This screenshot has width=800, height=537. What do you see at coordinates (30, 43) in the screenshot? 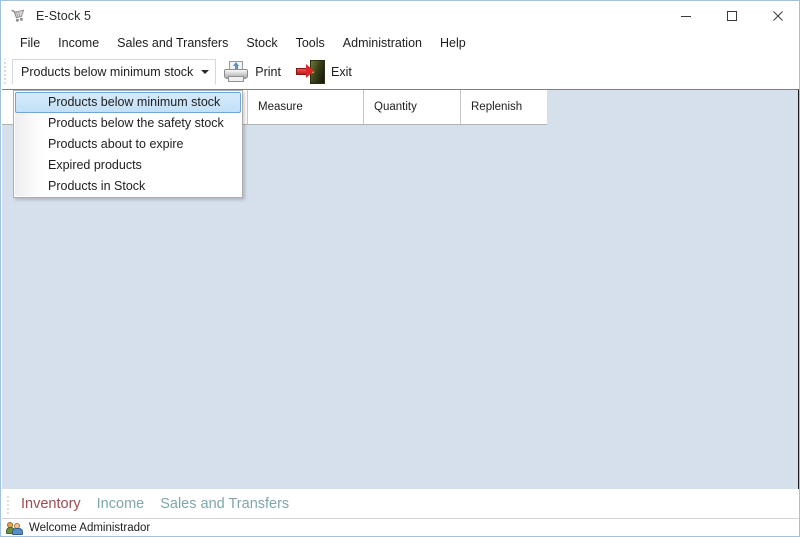
I see `menu-item-file: File` at bounding box center [30, 43].